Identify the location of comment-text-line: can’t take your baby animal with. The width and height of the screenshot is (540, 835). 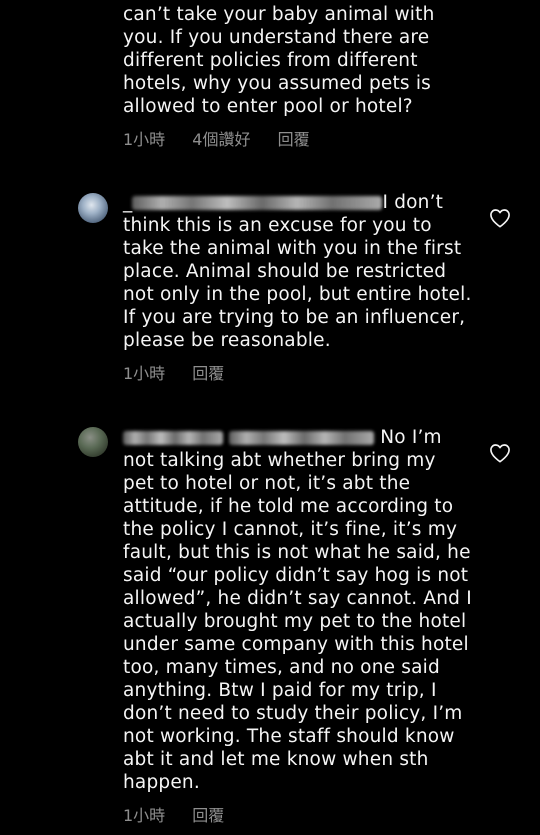
(279, 14).